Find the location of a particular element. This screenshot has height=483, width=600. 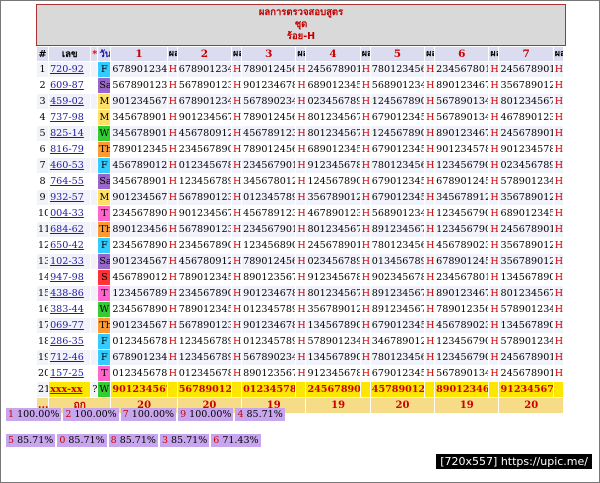

row-digit-set: 567890123 is located at coordinates (204, 325).